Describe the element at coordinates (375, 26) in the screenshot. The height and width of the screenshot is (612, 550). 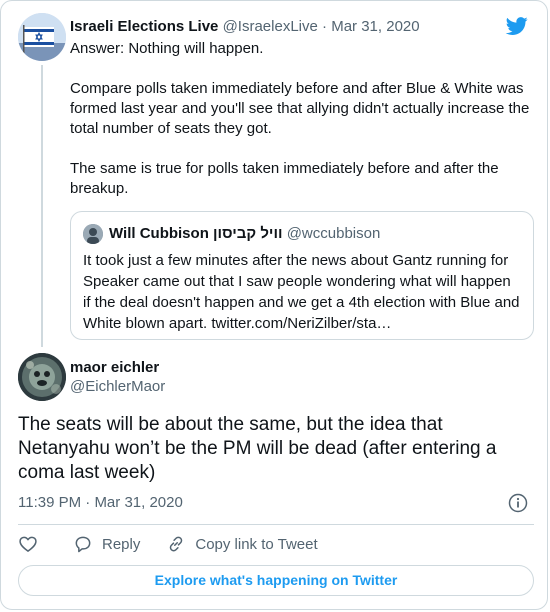
I see `parent-tweet-date: Mar 31, 2020` at that location.